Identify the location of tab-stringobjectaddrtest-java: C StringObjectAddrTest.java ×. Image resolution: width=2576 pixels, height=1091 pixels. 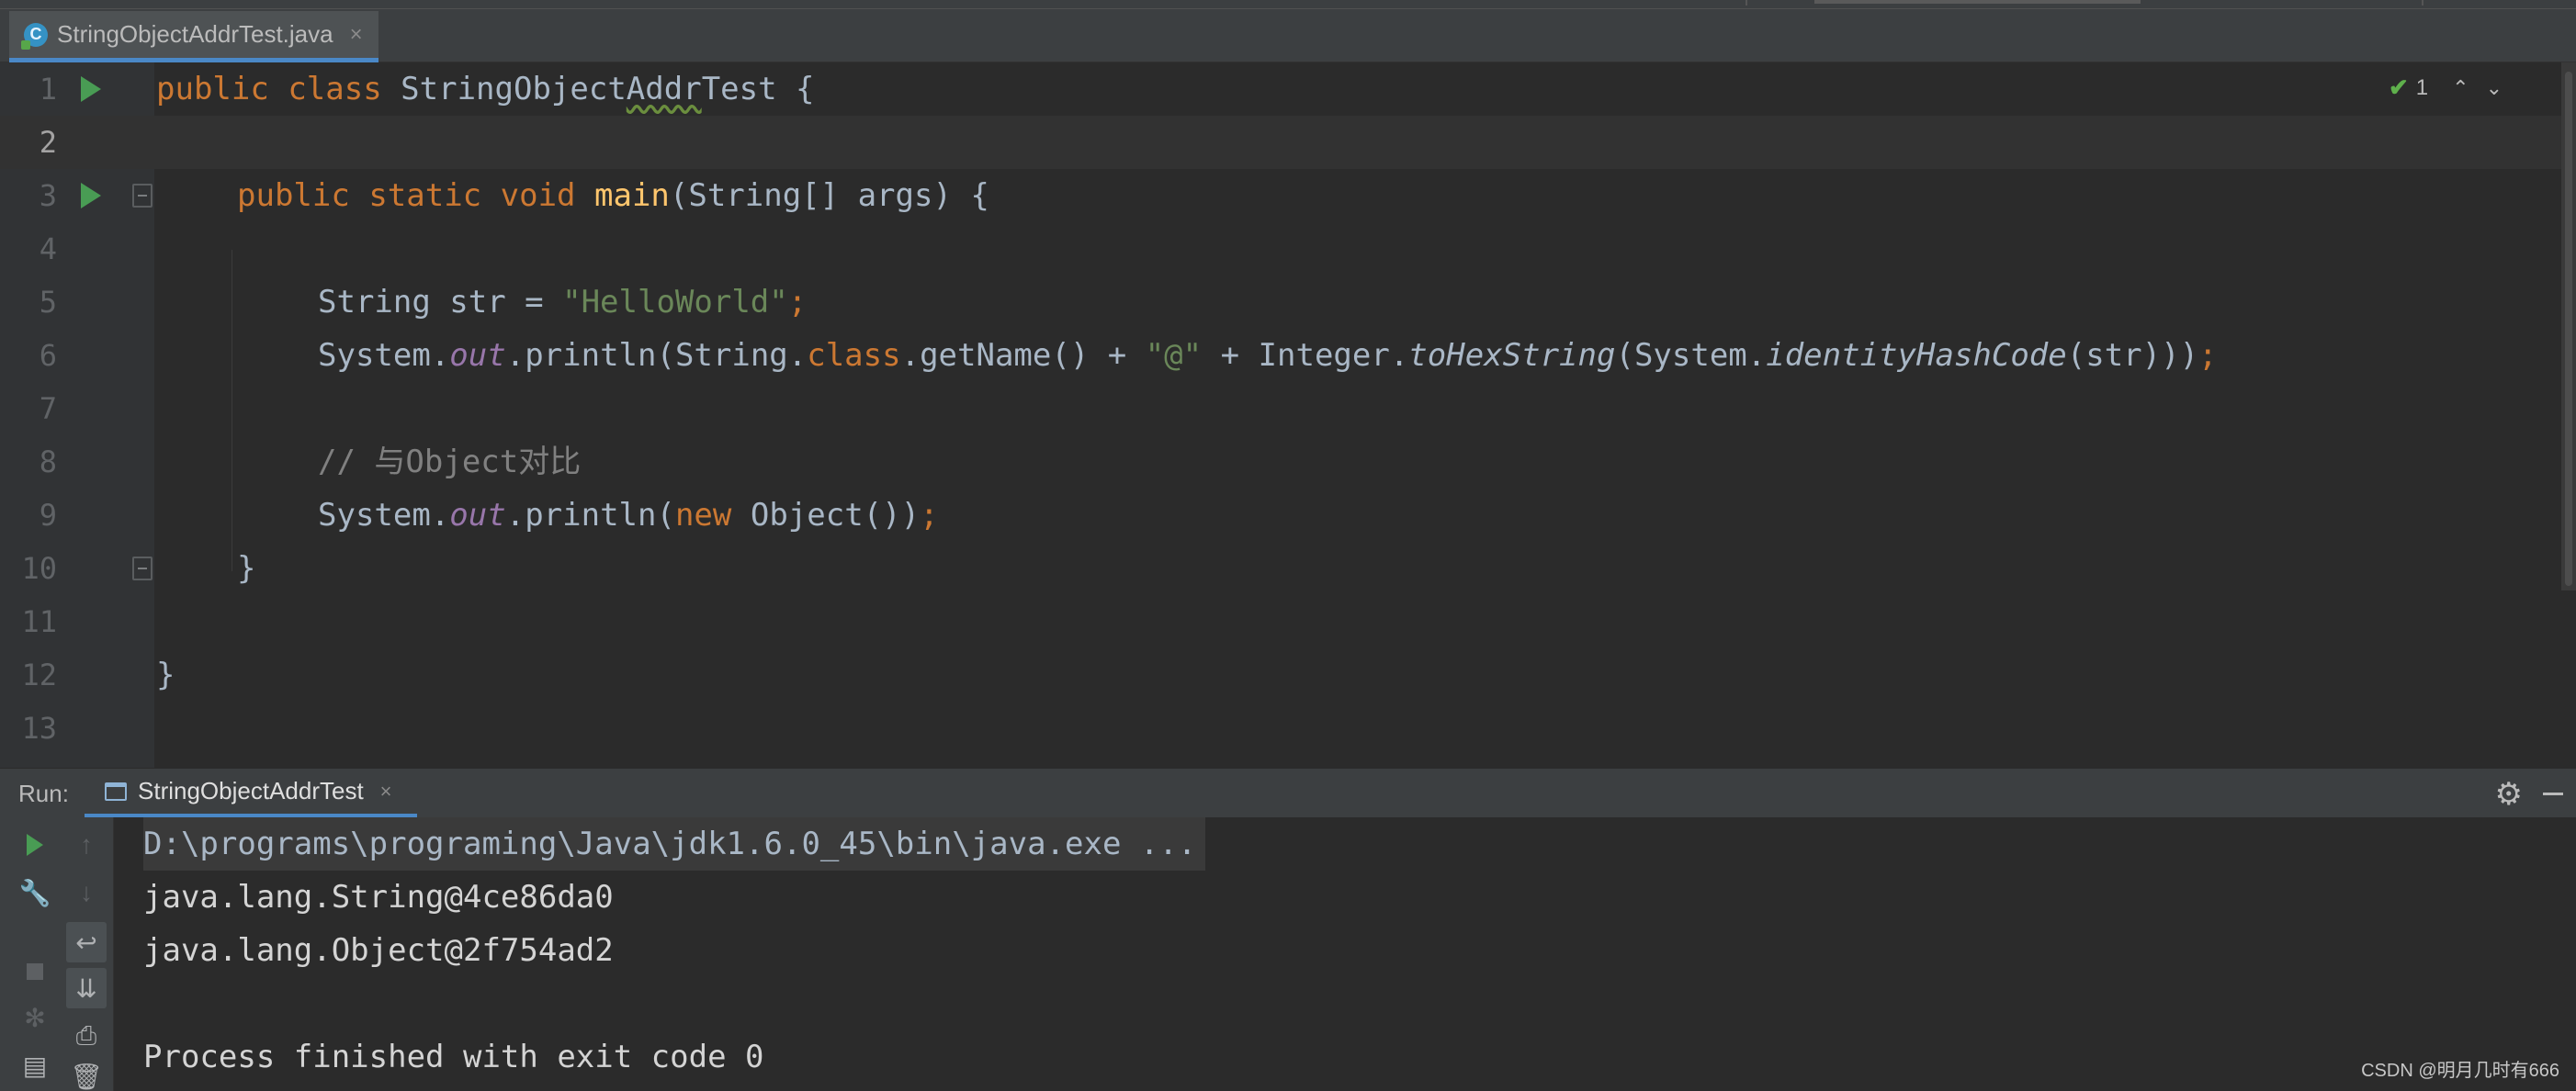
(193, 36).